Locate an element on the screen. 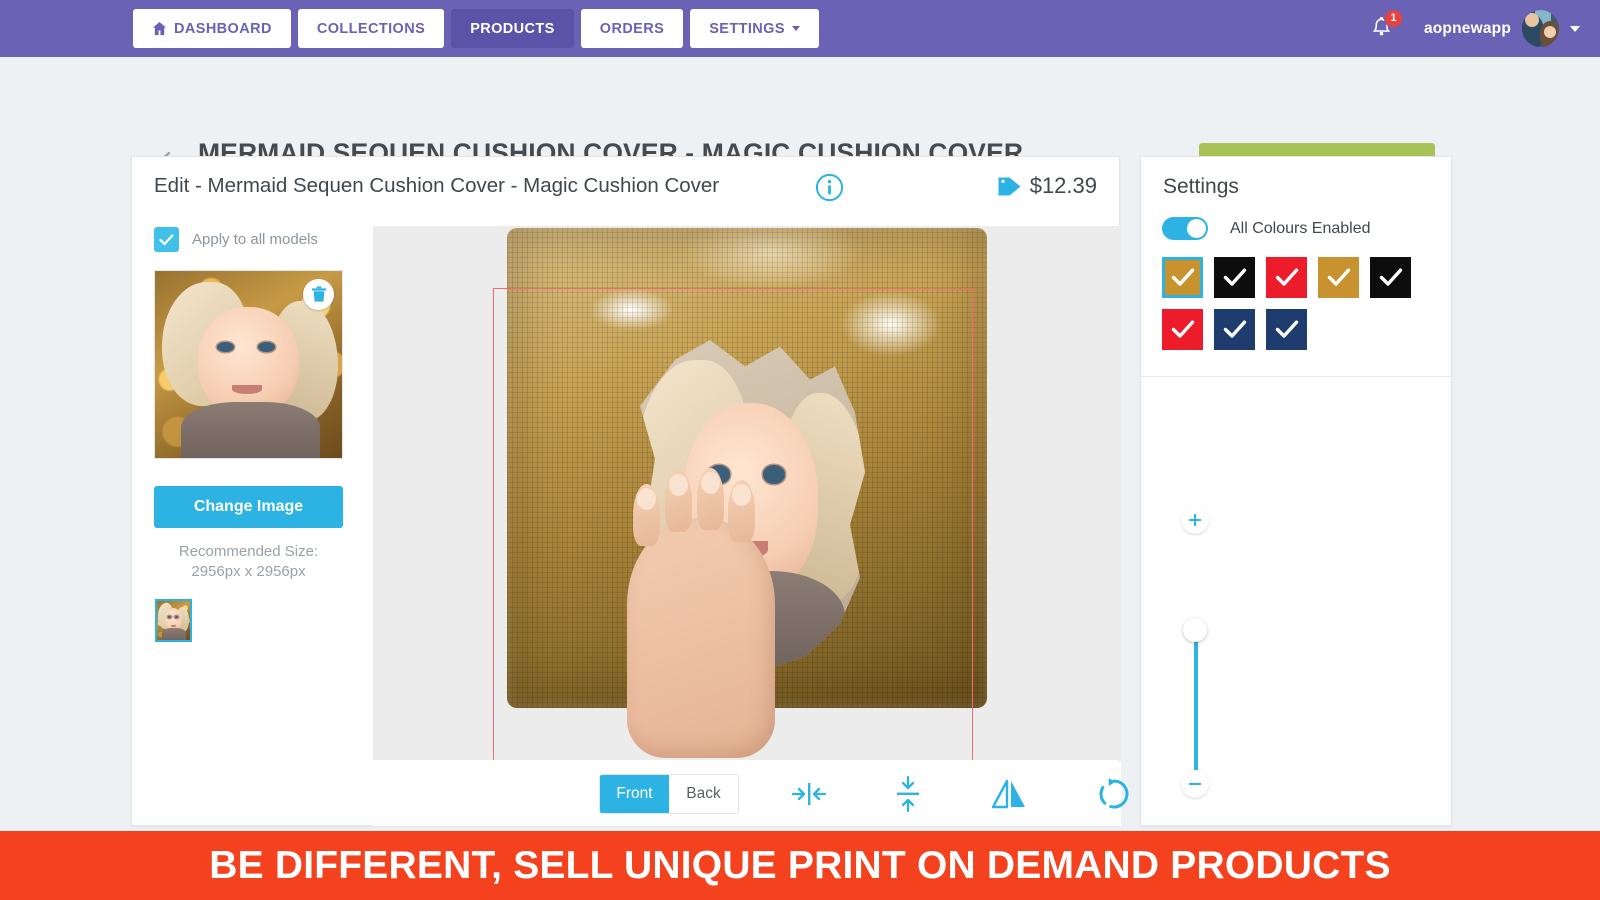  back-side-button: Back is located at coordinates (703, 794).